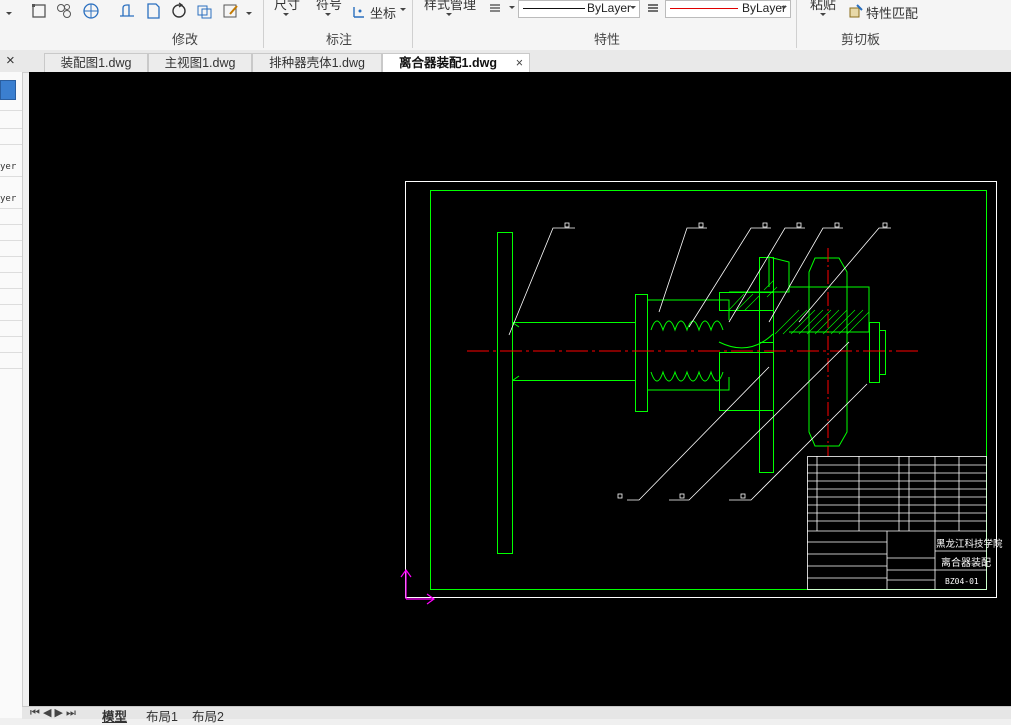  What do you see at coordinates (966, 562) in the screenshot?
I see `drawing-title: 离合器装配` at bounding box center [966, 562].